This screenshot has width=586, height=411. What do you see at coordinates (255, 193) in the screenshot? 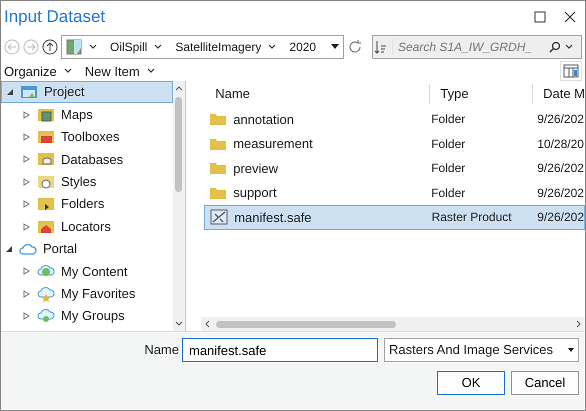
I see `file-name: support` at bounding box center [255, 193].